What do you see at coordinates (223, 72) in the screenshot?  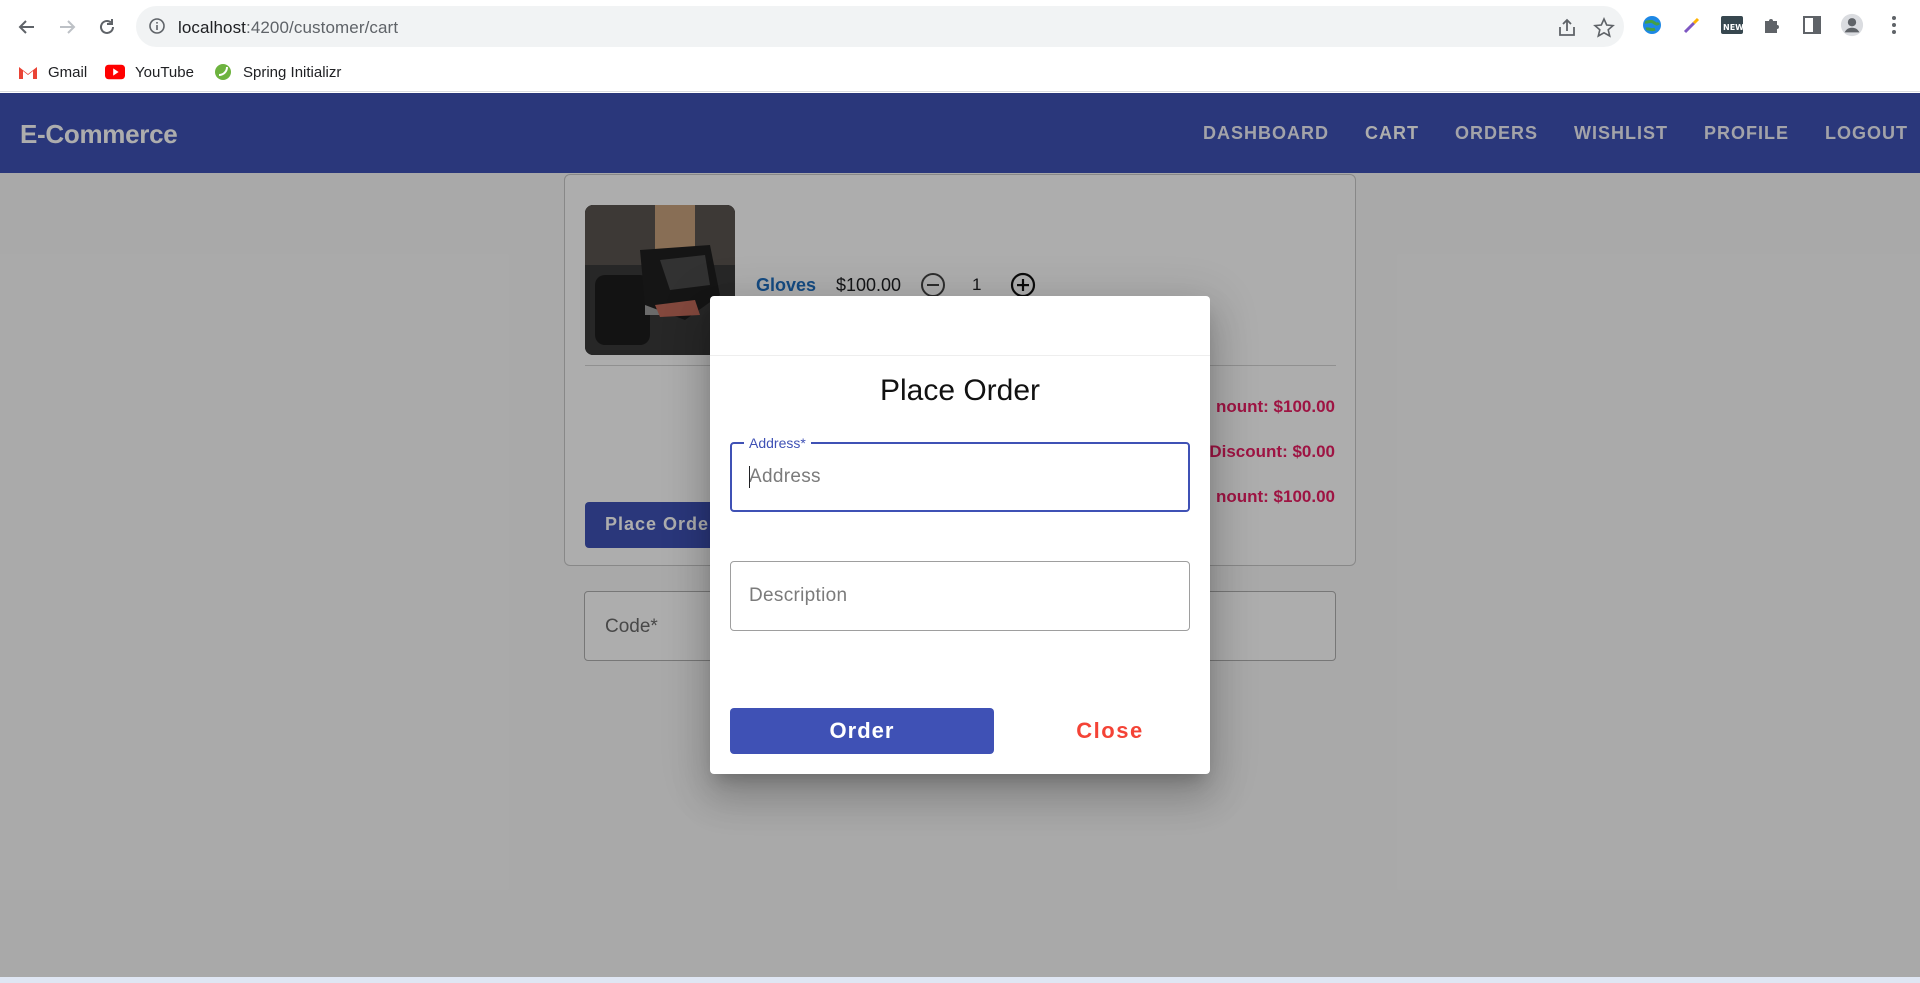 I see `spring-icon` at bounding box center [223, 72].